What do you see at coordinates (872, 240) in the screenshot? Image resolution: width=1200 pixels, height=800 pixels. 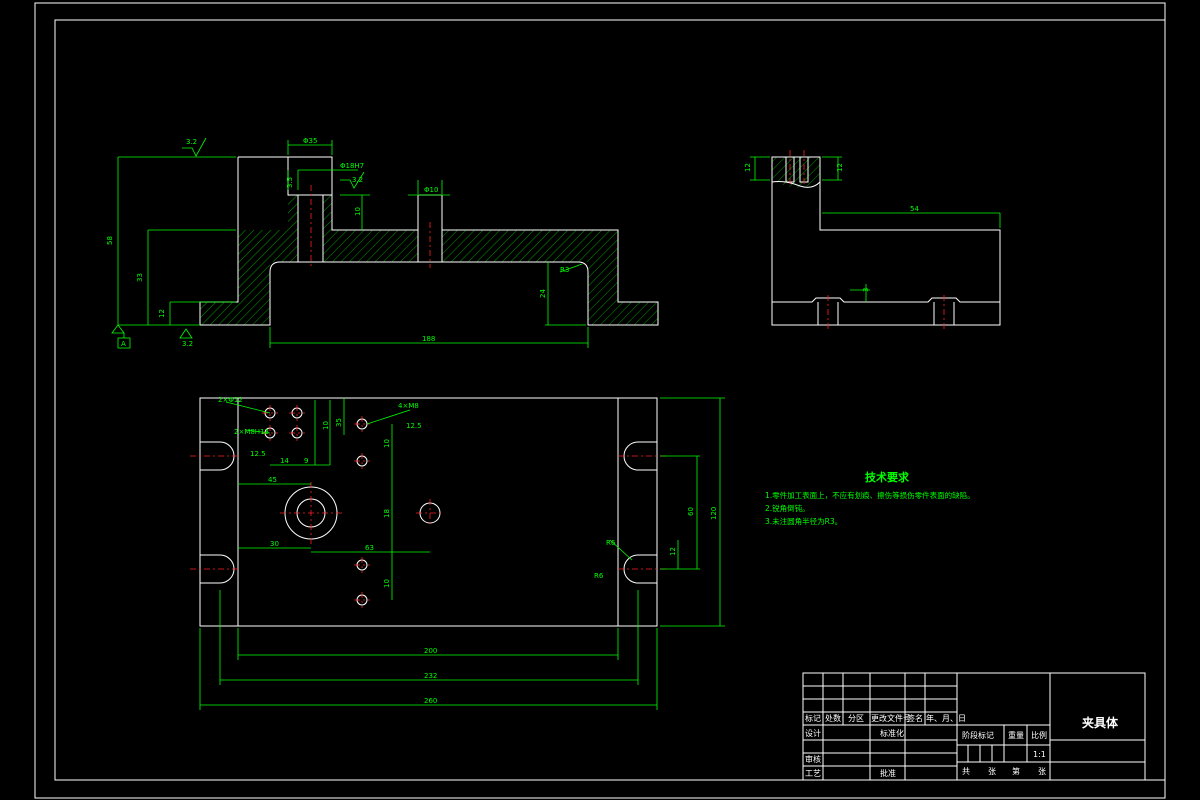 I see `side-view: 12 12 54 3` at bounding box center [872, 240].